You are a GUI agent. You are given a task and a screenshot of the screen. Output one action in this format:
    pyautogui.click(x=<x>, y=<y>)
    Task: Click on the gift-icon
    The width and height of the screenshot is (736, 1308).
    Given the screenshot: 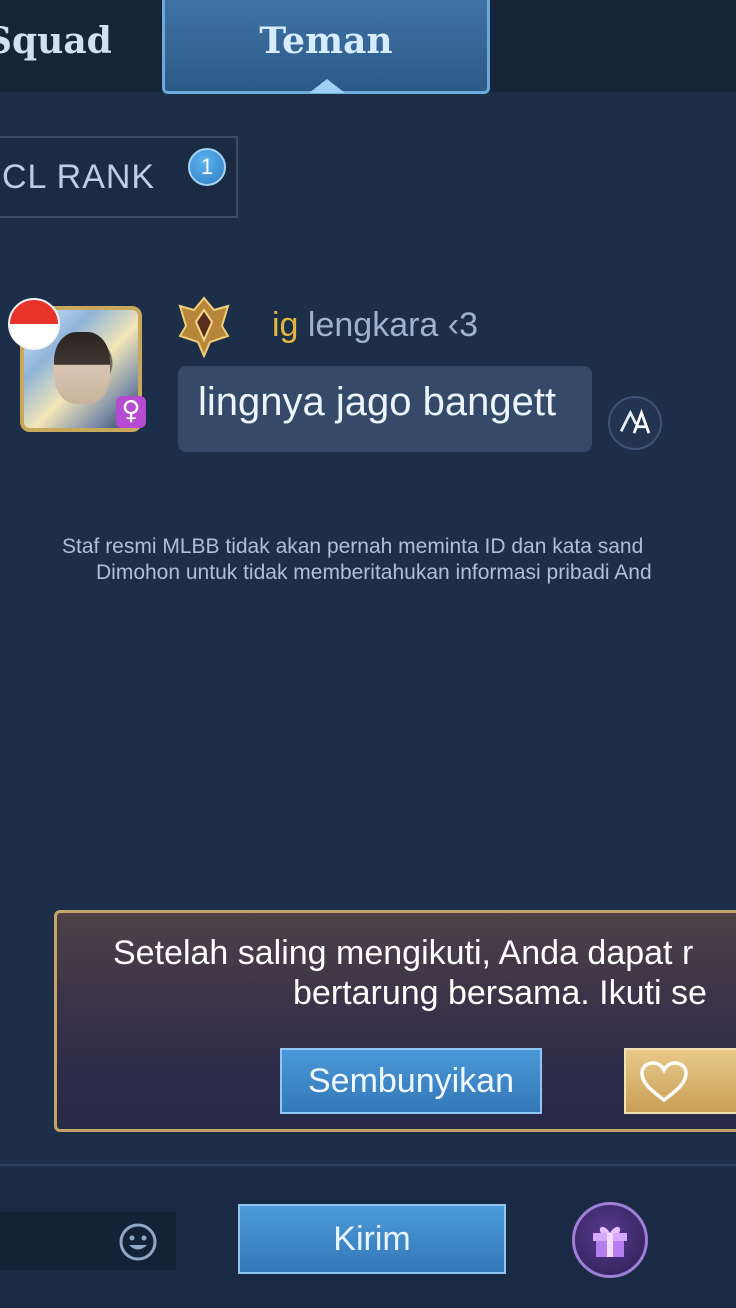 What is the action you would take?
    pyautogui.click(x=610, y=1241)
    